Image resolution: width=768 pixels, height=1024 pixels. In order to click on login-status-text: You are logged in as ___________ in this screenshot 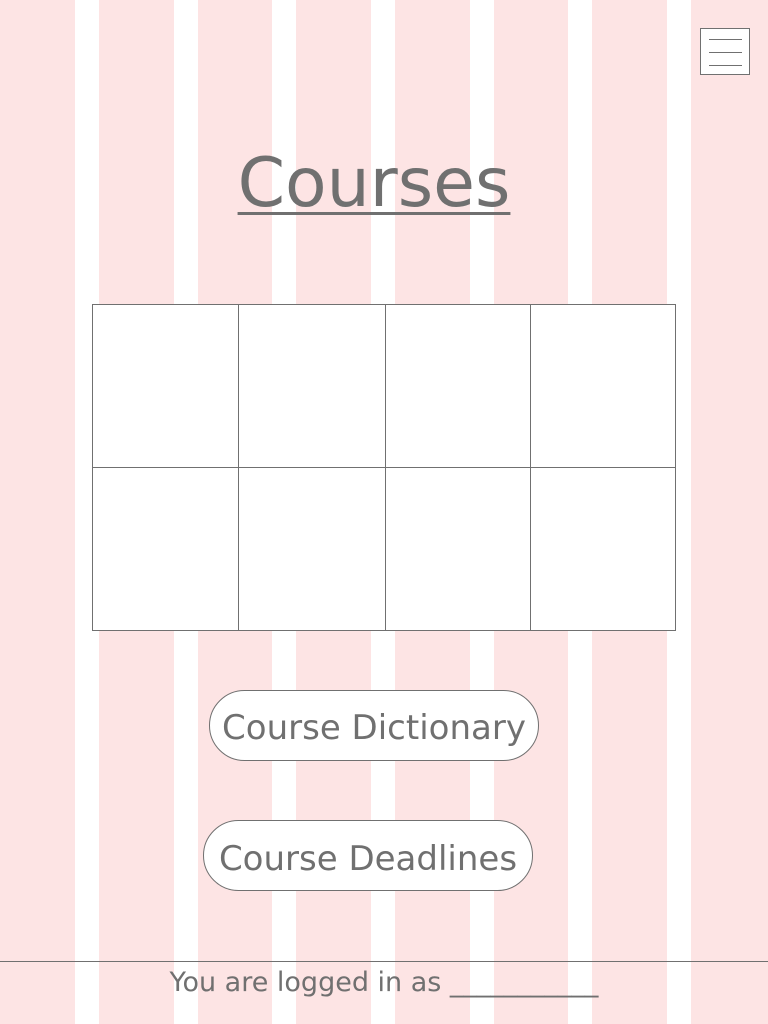, I will do `click(384, 982)`.